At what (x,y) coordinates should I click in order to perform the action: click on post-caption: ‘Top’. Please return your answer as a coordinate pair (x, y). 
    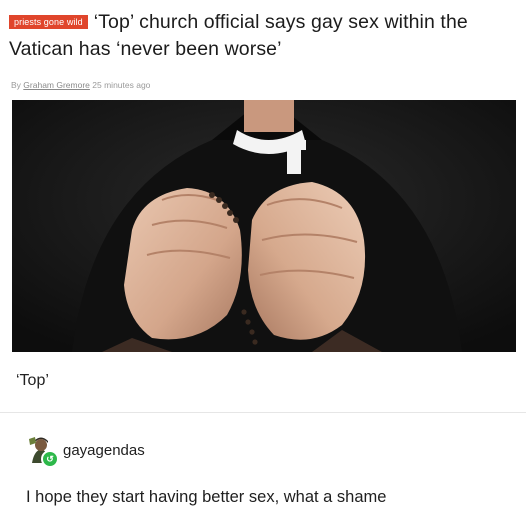
    Looking at the image, I should click on (32, 380).